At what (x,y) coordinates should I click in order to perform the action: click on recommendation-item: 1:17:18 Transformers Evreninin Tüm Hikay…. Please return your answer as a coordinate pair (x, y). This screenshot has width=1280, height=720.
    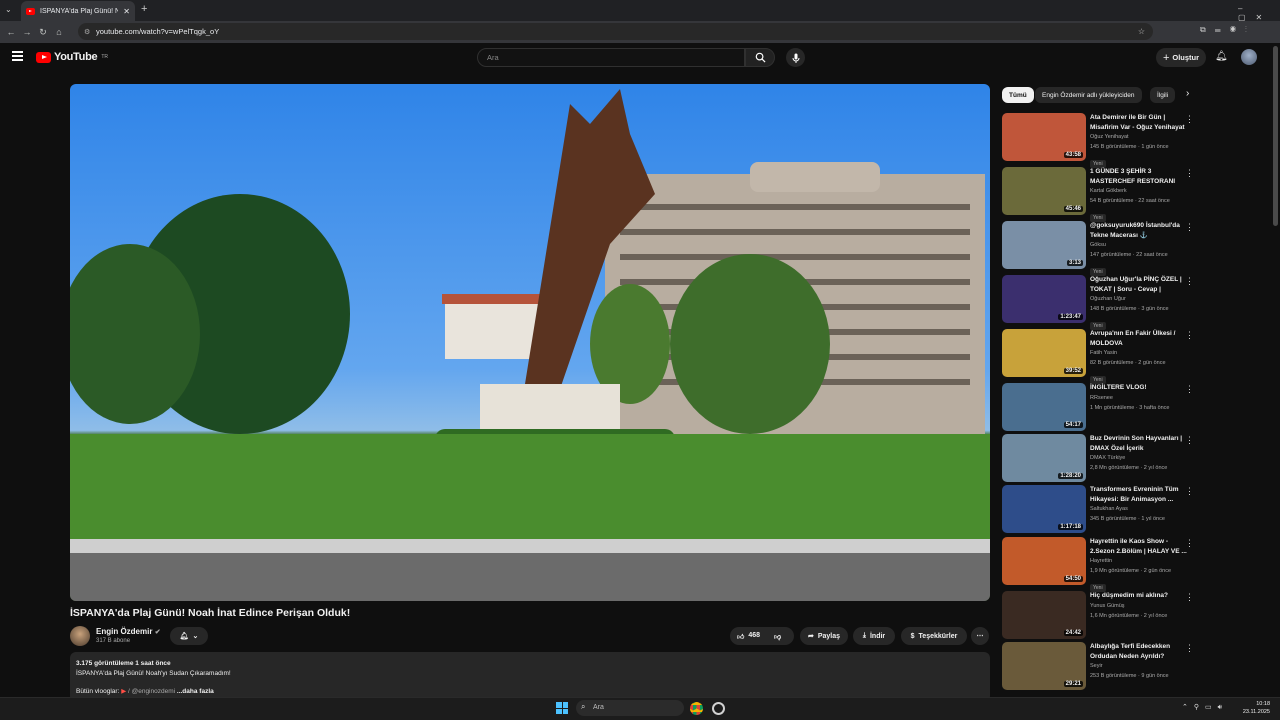
    Looking at the image, I should click on (1098, 509).